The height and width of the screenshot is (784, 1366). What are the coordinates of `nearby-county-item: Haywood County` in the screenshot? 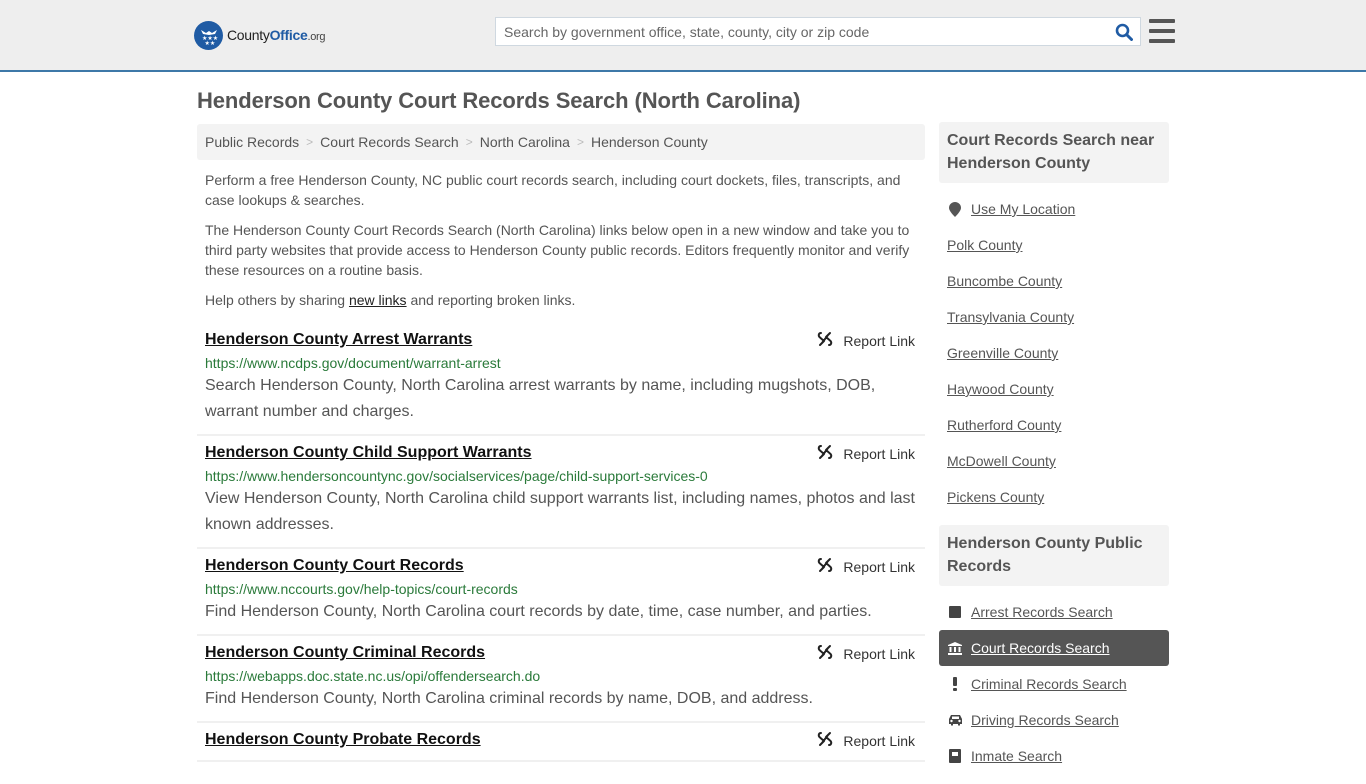 It's located at (1054, 389).